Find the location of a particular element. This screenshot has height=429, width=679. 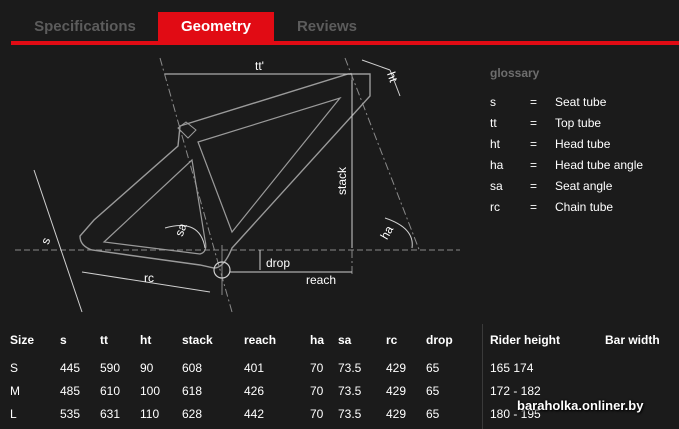

row-l-stack: 628 is located at coordinates (192, 414).